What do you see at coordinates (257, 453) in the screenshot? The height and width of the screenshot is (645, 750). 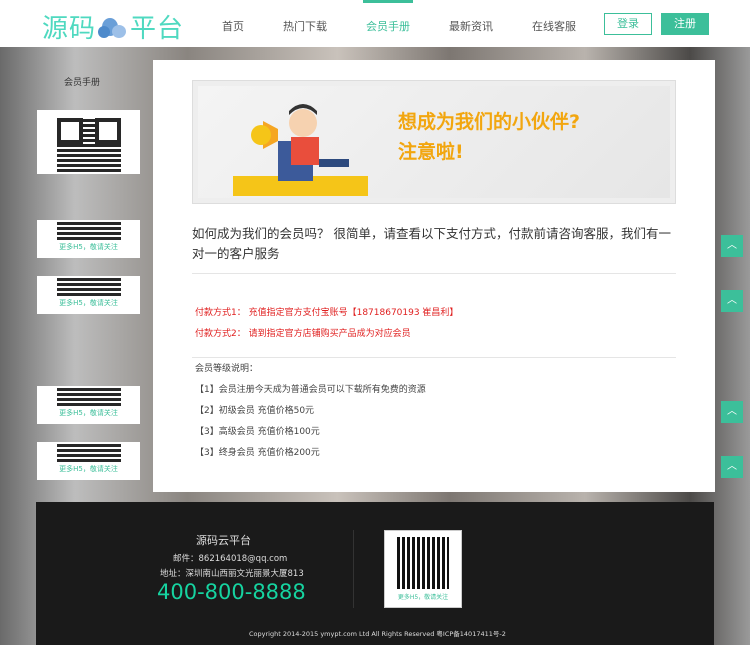 I see `level-item: 【3】终身会员 充值价格200元` at bounding box center [257, 453].